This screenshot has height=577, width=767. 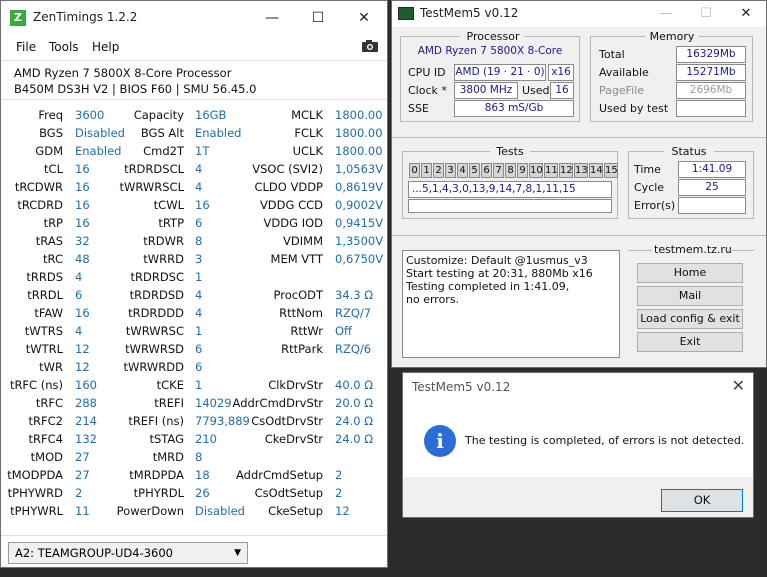 I want to click on log-line: Testing completed in 1:41.09,, so click(x=488, y=286).